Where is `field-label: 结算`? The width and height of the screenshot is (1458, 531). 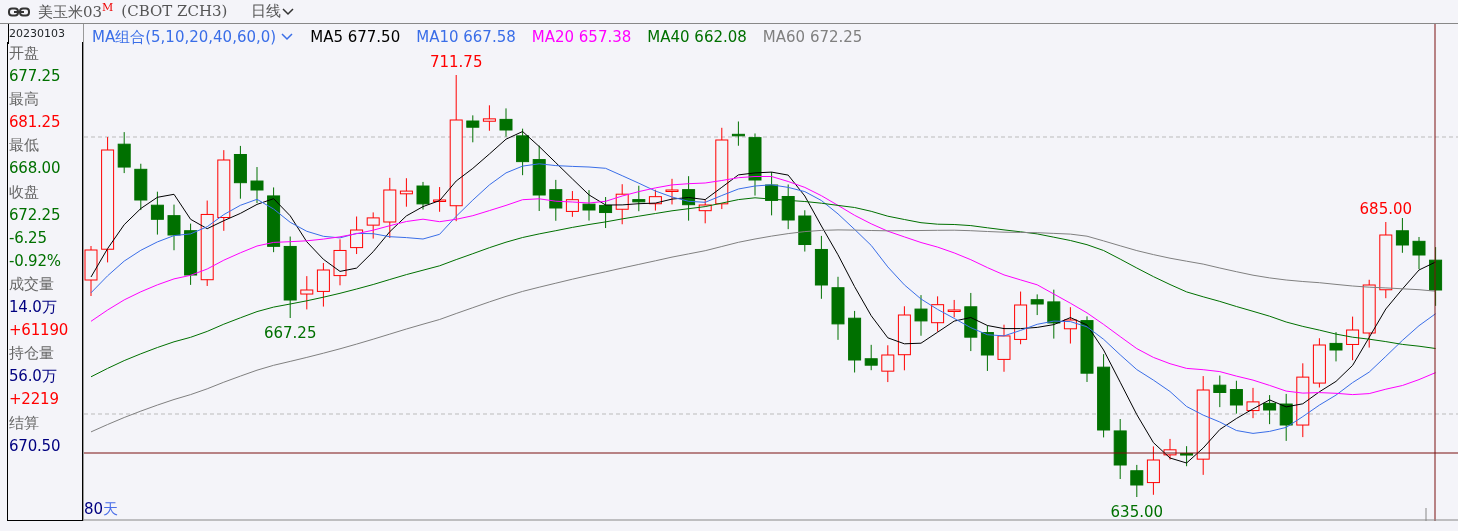 field-label: 结算 is located at coordinates (24, 423).